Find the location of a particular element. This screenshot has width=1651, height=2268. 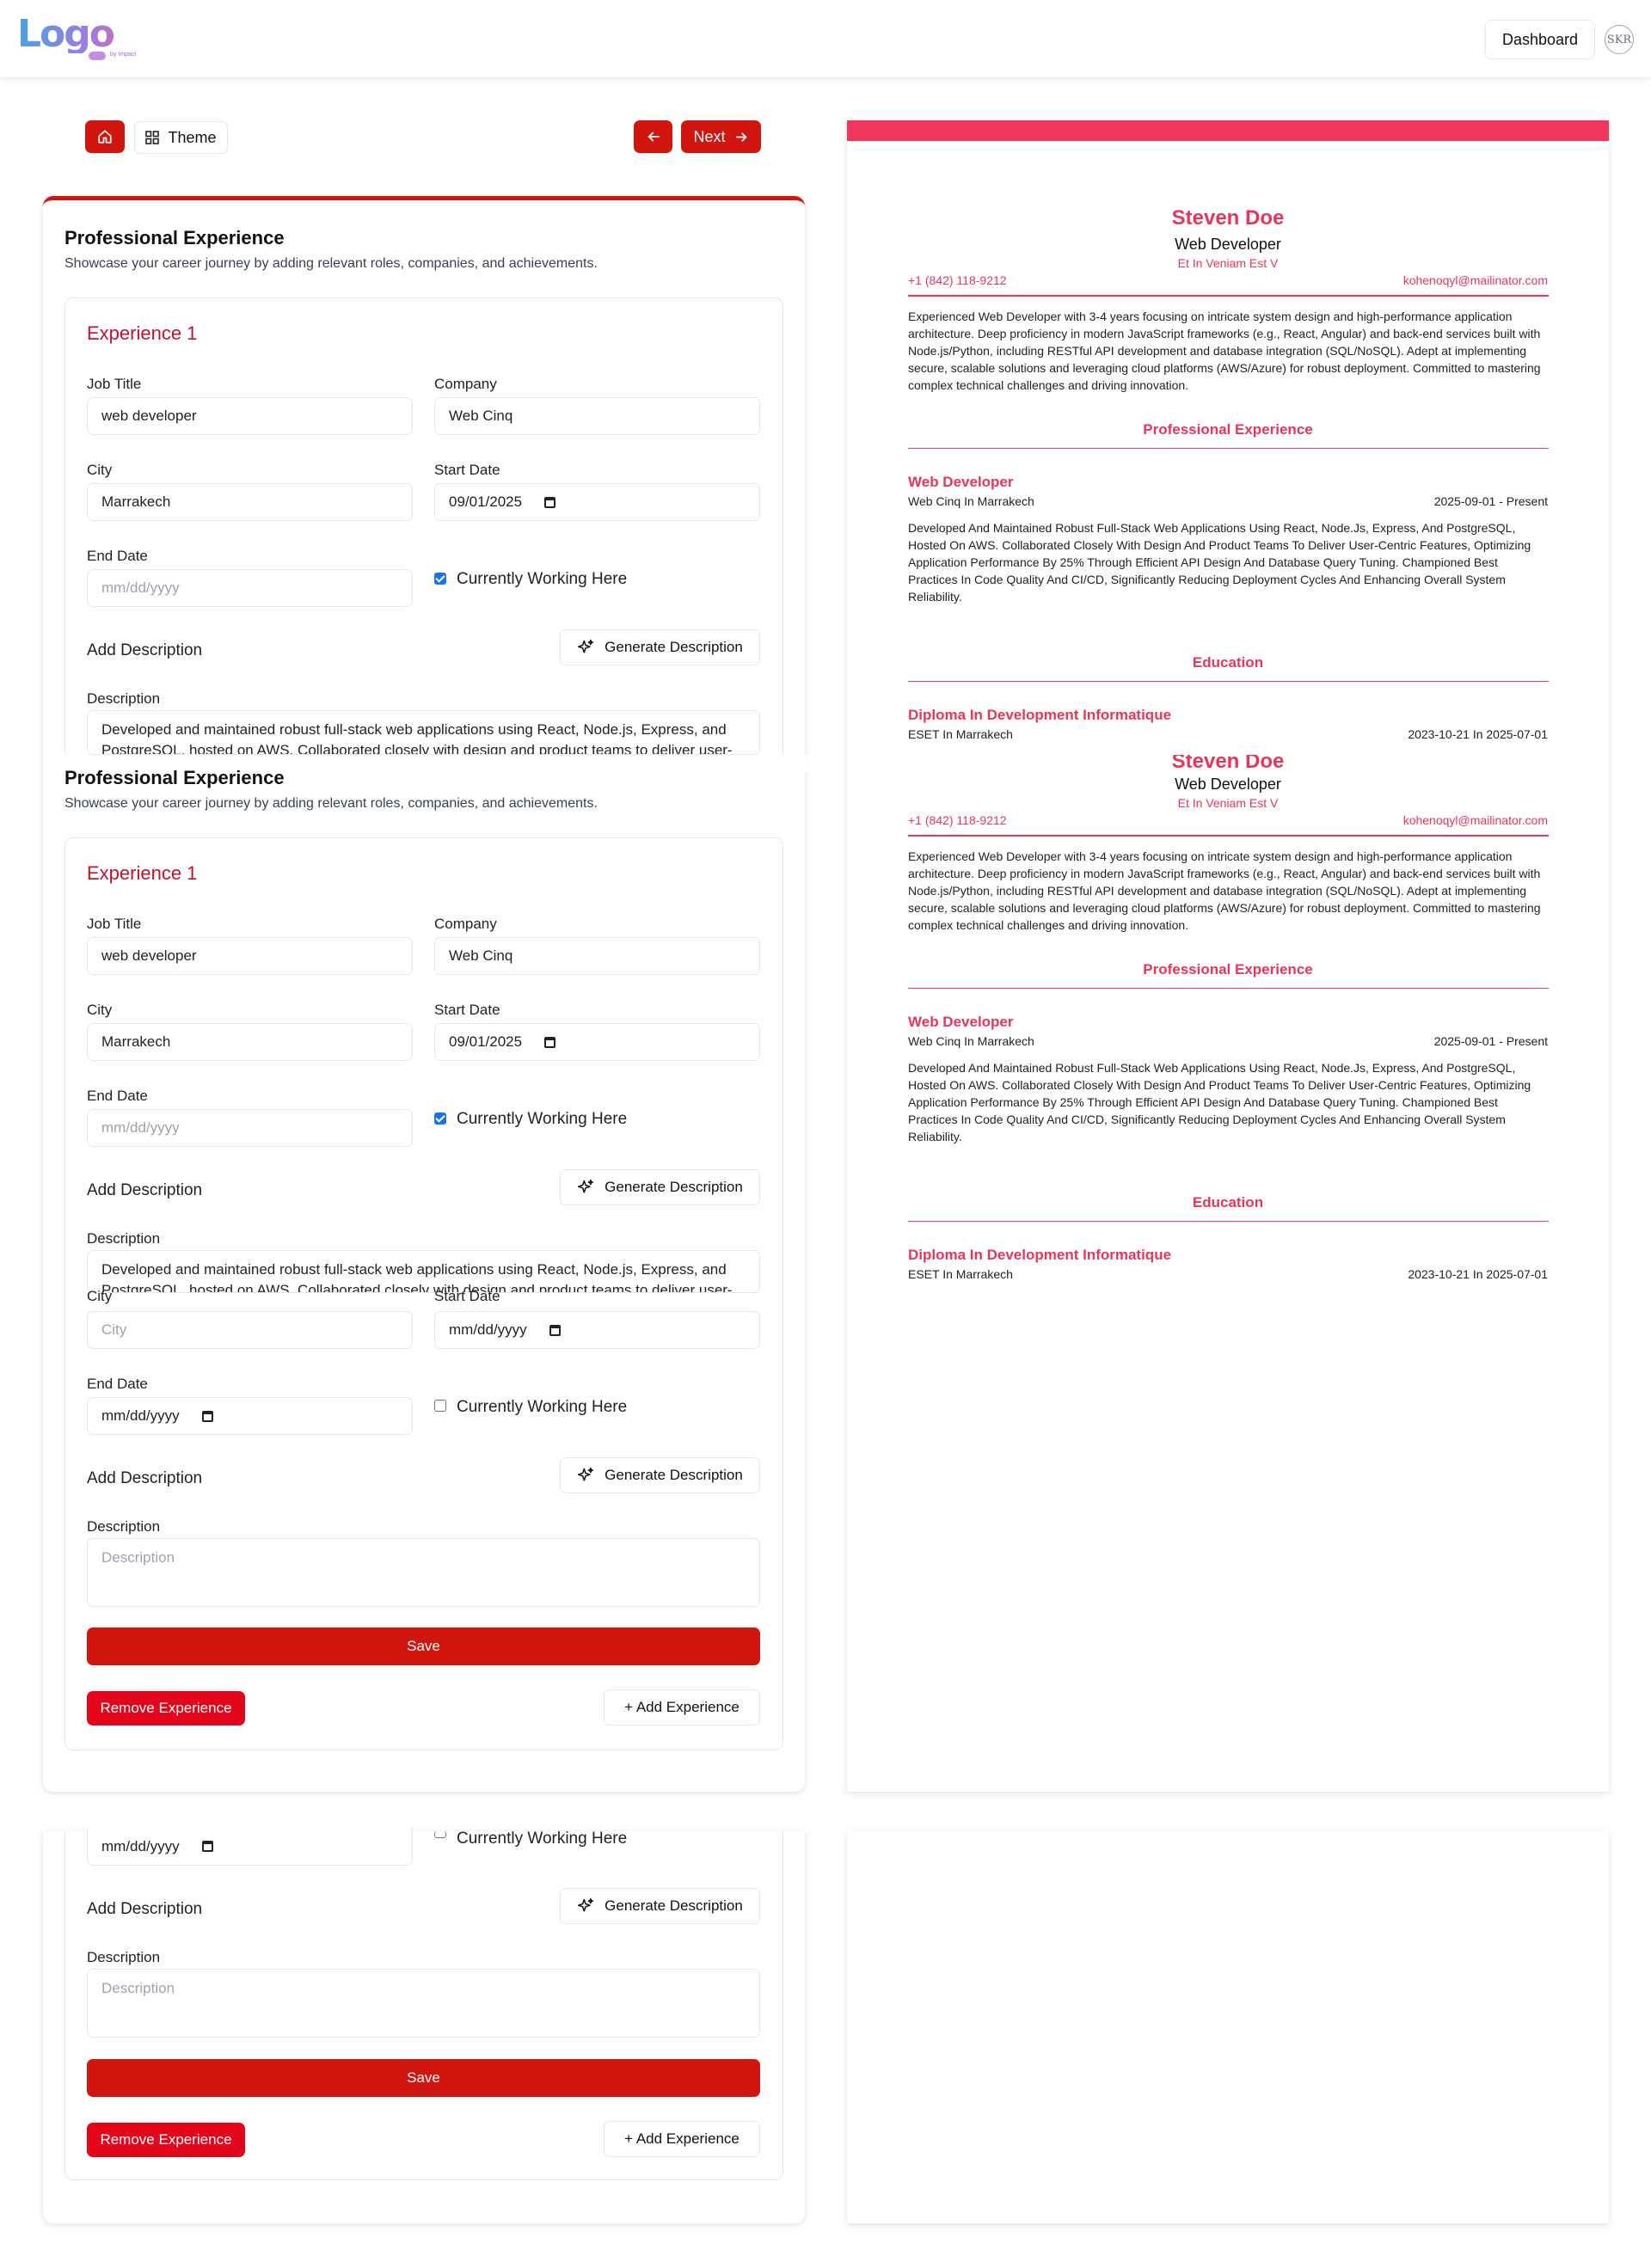

add-experience-button: + Add Experience is located at coordinates (682, 1707).